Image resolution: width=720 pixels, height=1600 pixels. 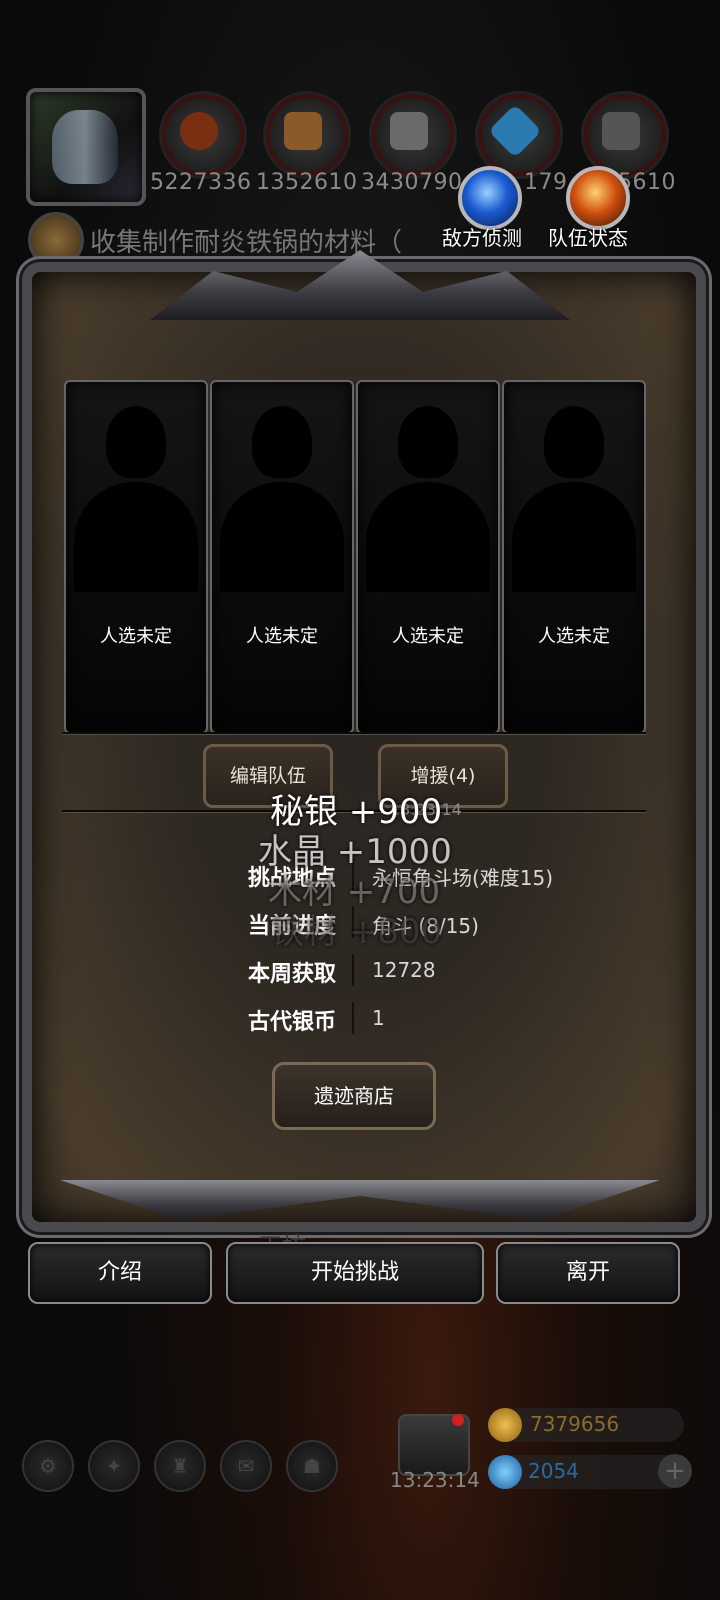 I want to click on avatar, so click(x=85, y=147).